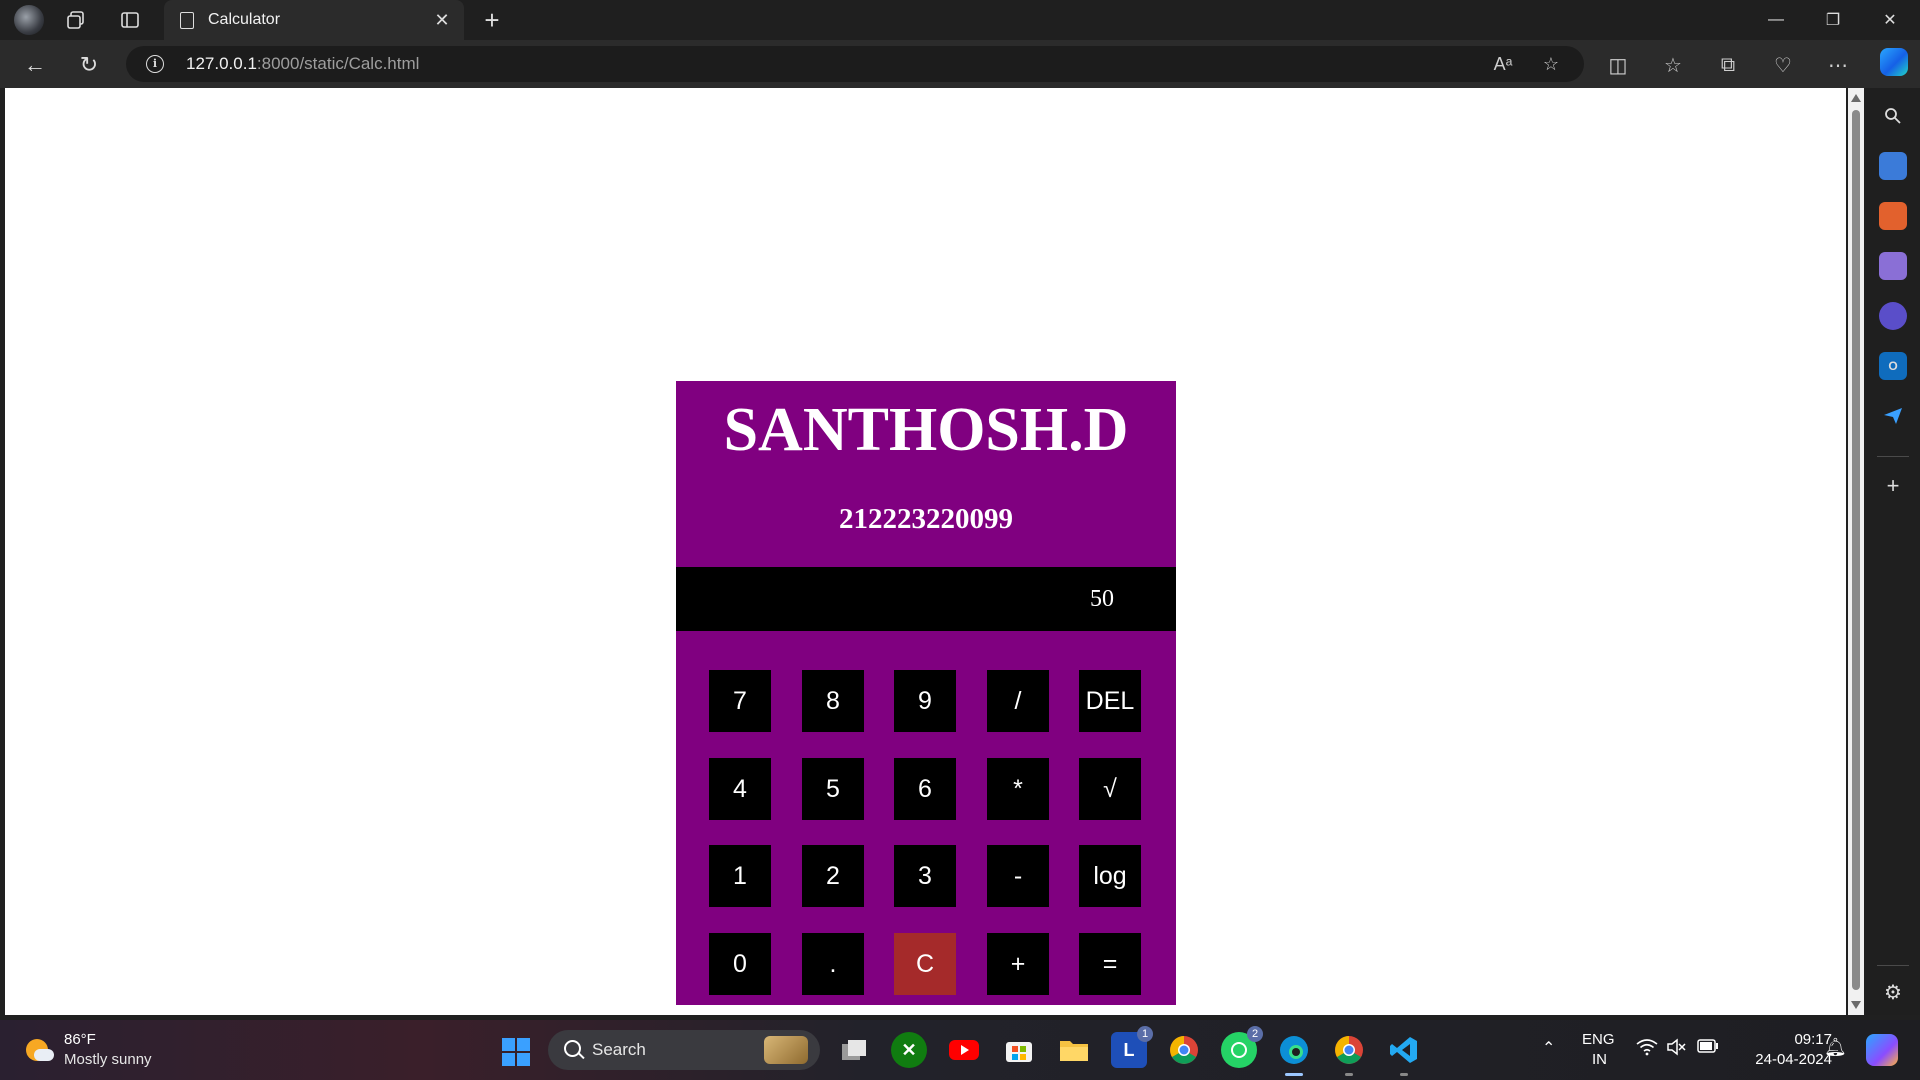  What do you see at coordinates (1018, 964) in the screenshot?
I see `key-add-button: +` at bounding box center [1018, 964].